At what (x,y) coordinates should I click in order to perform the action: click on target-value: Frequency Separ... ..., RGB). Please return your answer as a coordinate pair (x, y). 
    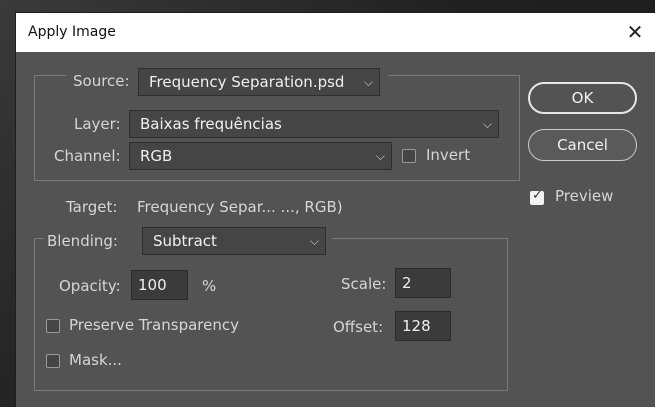
    Looking at the image, I should click on (240, 207).